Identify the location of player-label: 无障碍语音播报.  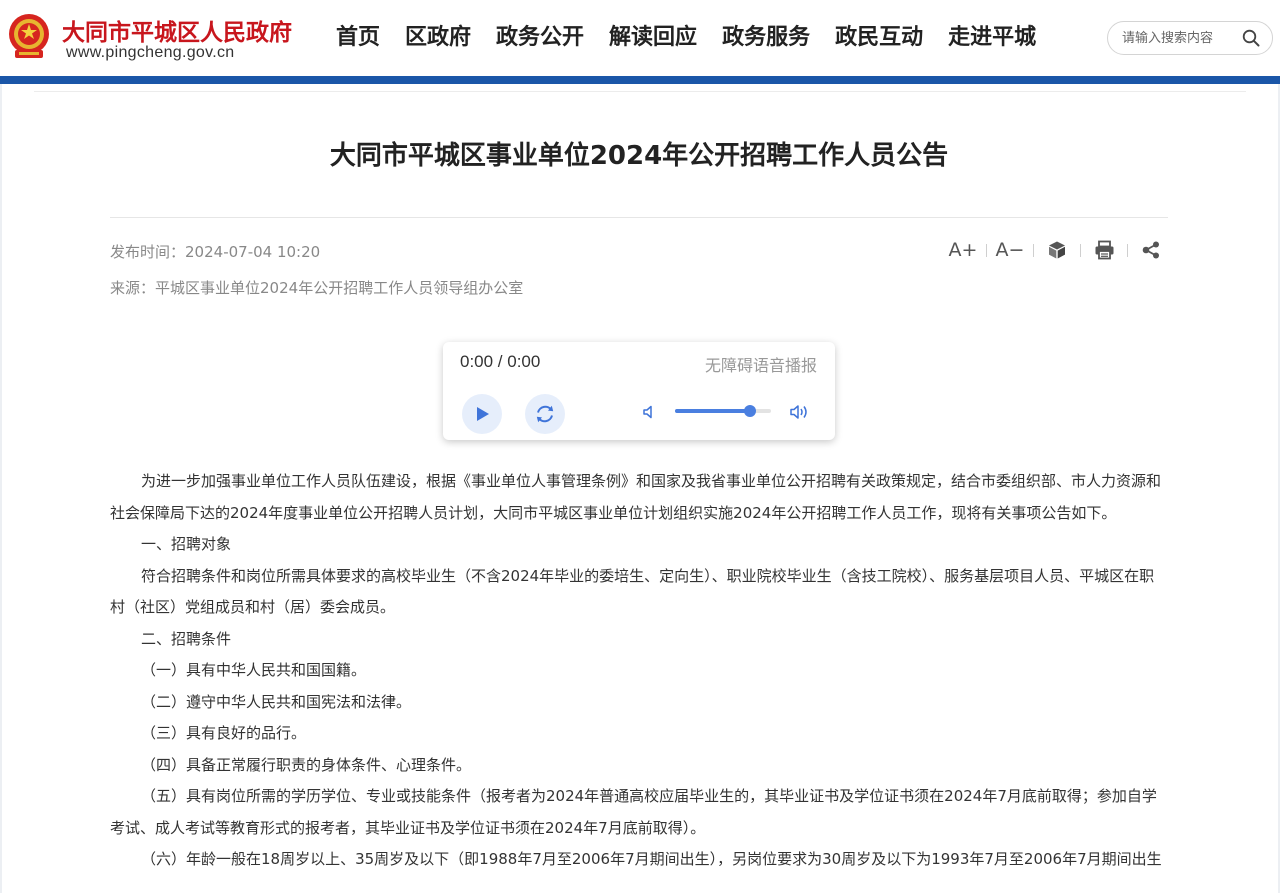
(760, 365).